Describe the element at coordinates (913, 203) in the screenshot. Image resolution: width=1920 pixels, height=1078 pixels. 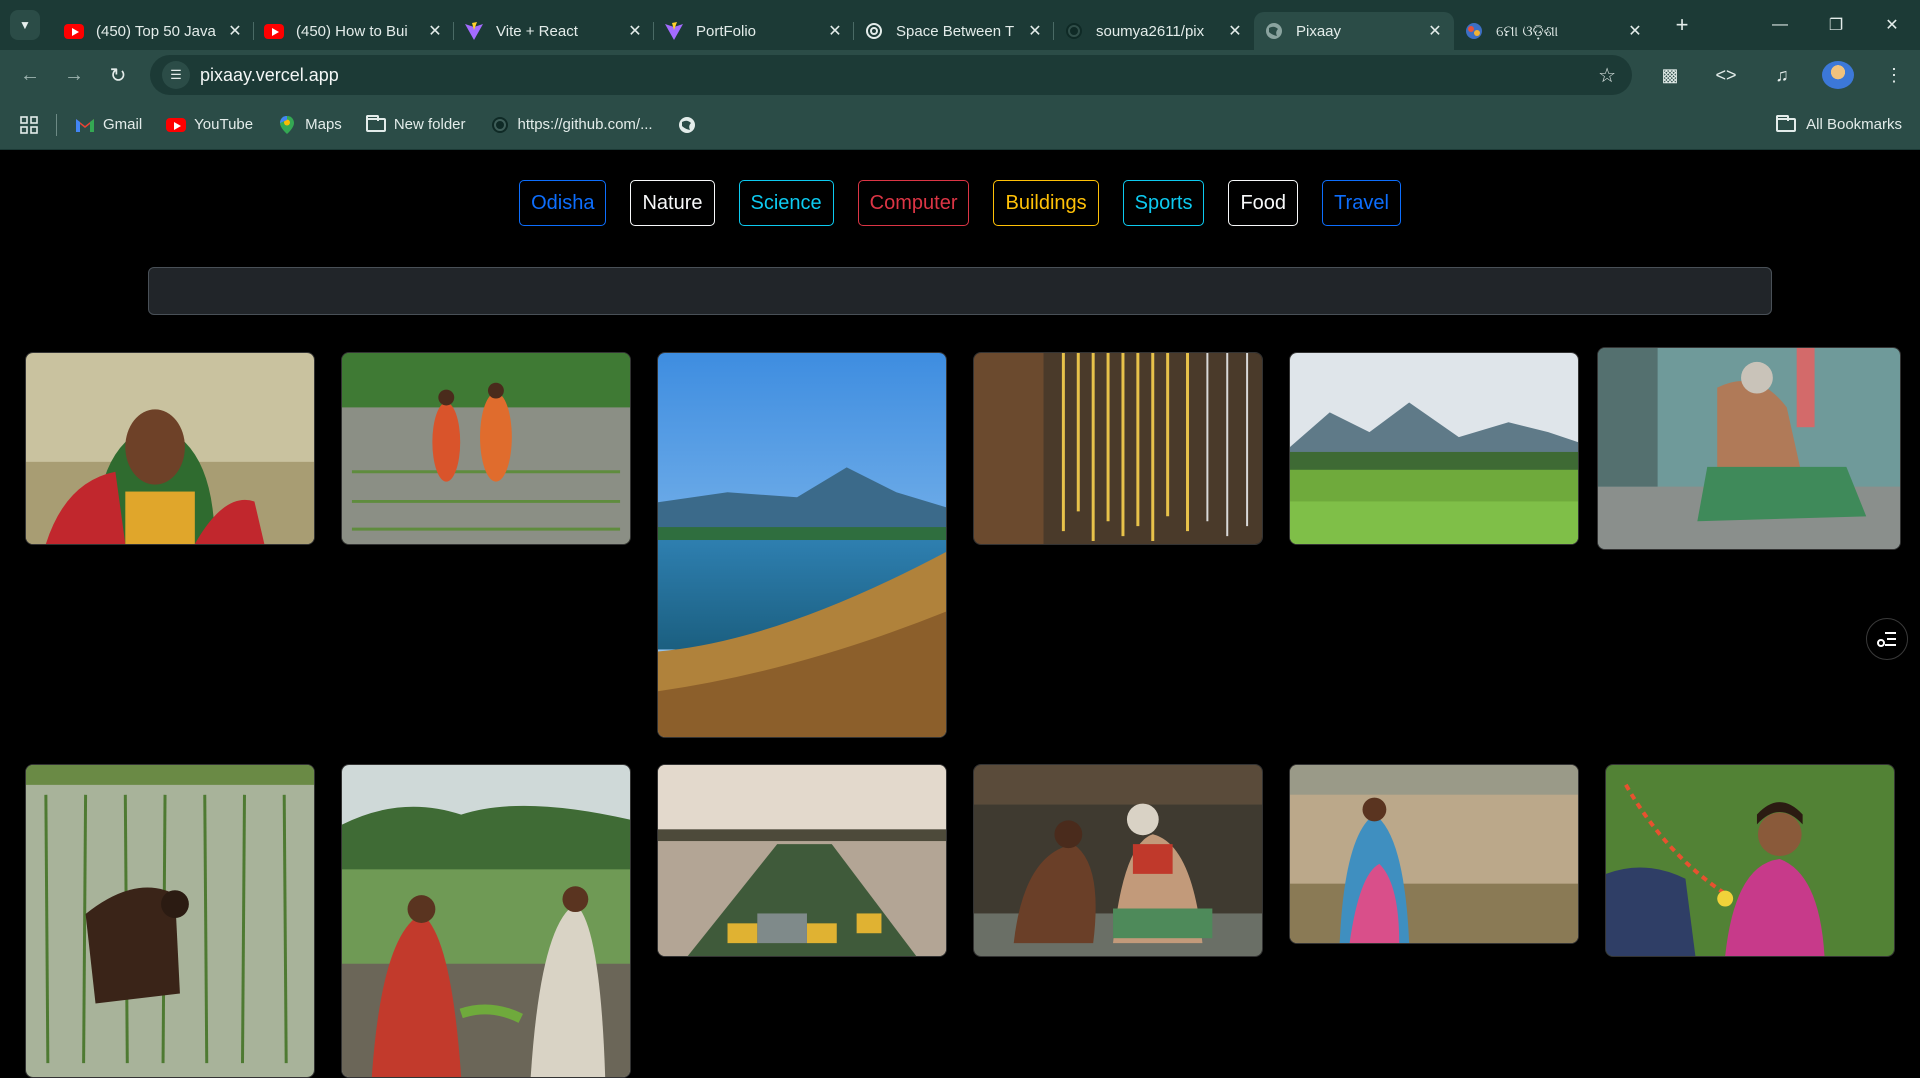
I see `category-computer: Computer` at that location.